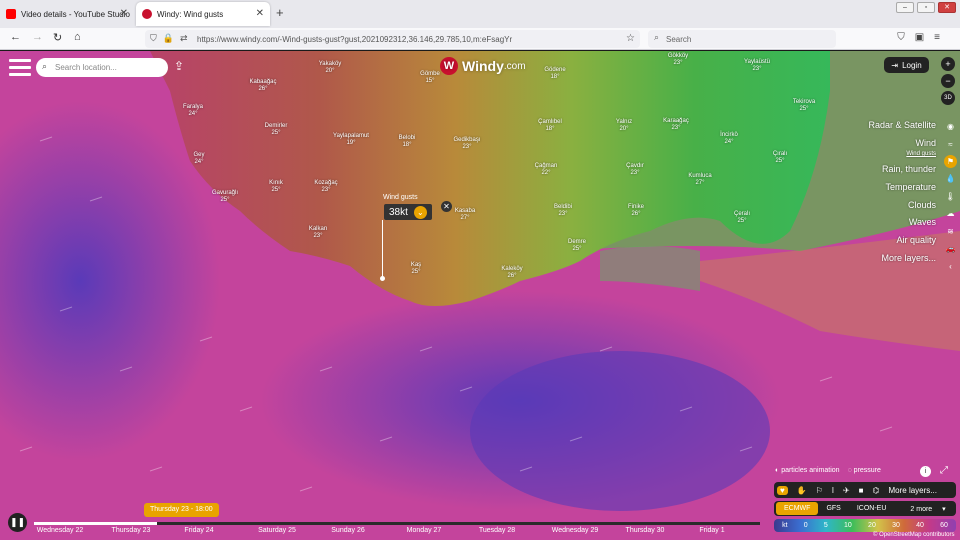 The image size is (960, 540). Describe the element at coordinates (280, 12) in the screenshot. I see `new-tab-icon: +` at that location.